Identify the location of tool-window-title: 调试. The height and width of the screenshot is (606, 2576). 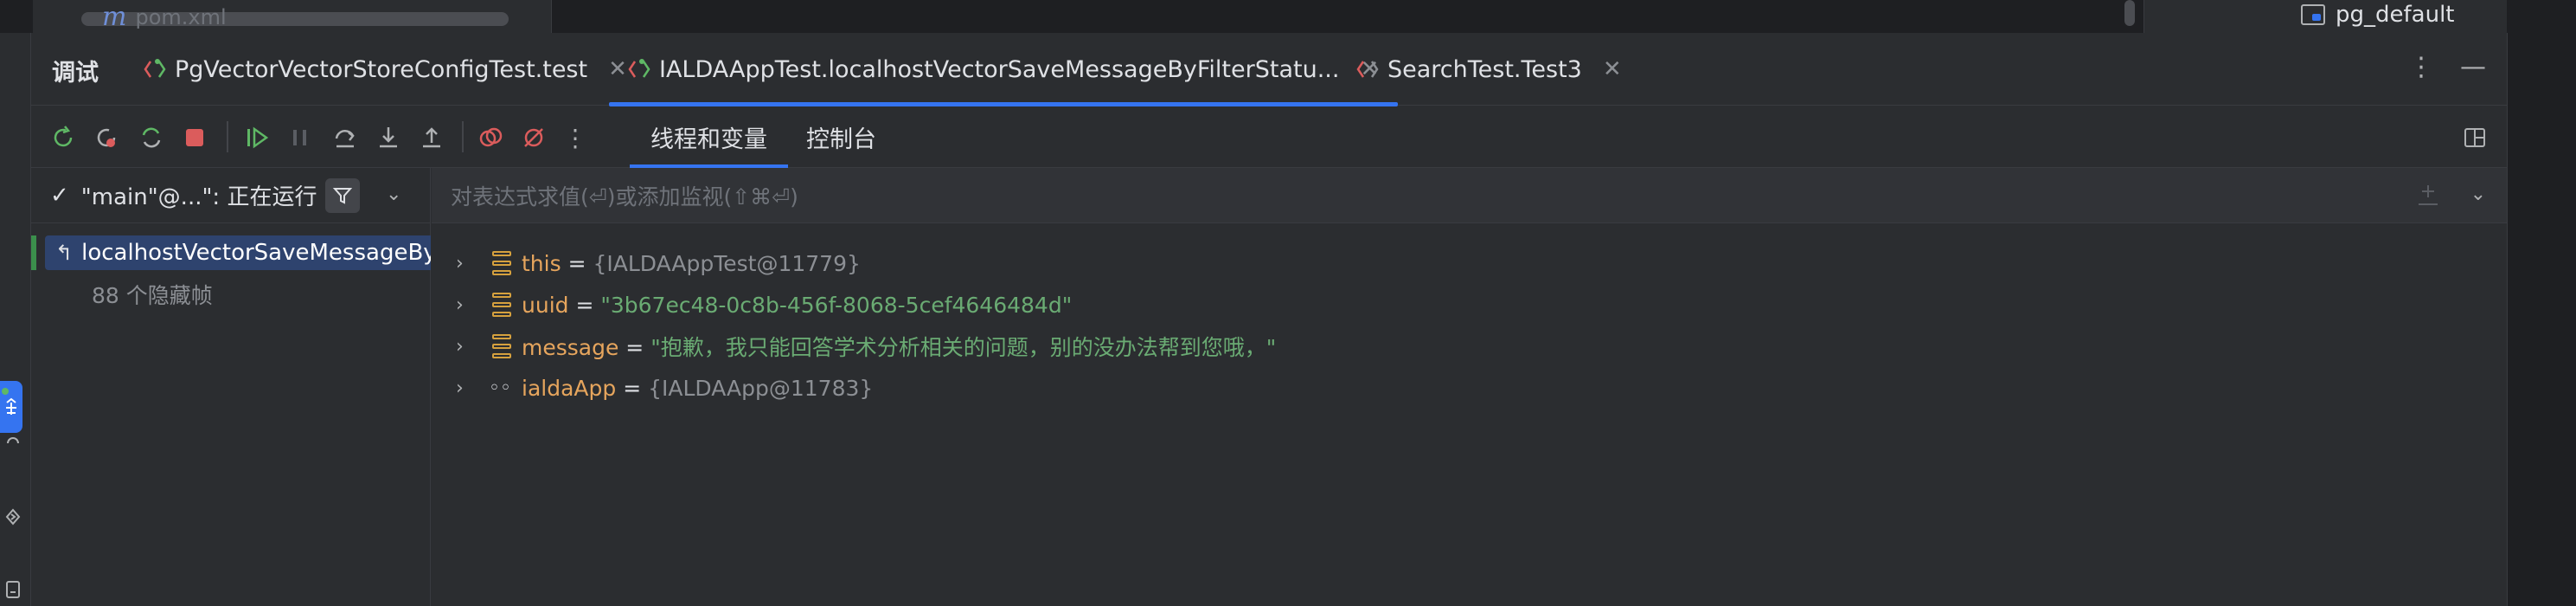
(75, 73).